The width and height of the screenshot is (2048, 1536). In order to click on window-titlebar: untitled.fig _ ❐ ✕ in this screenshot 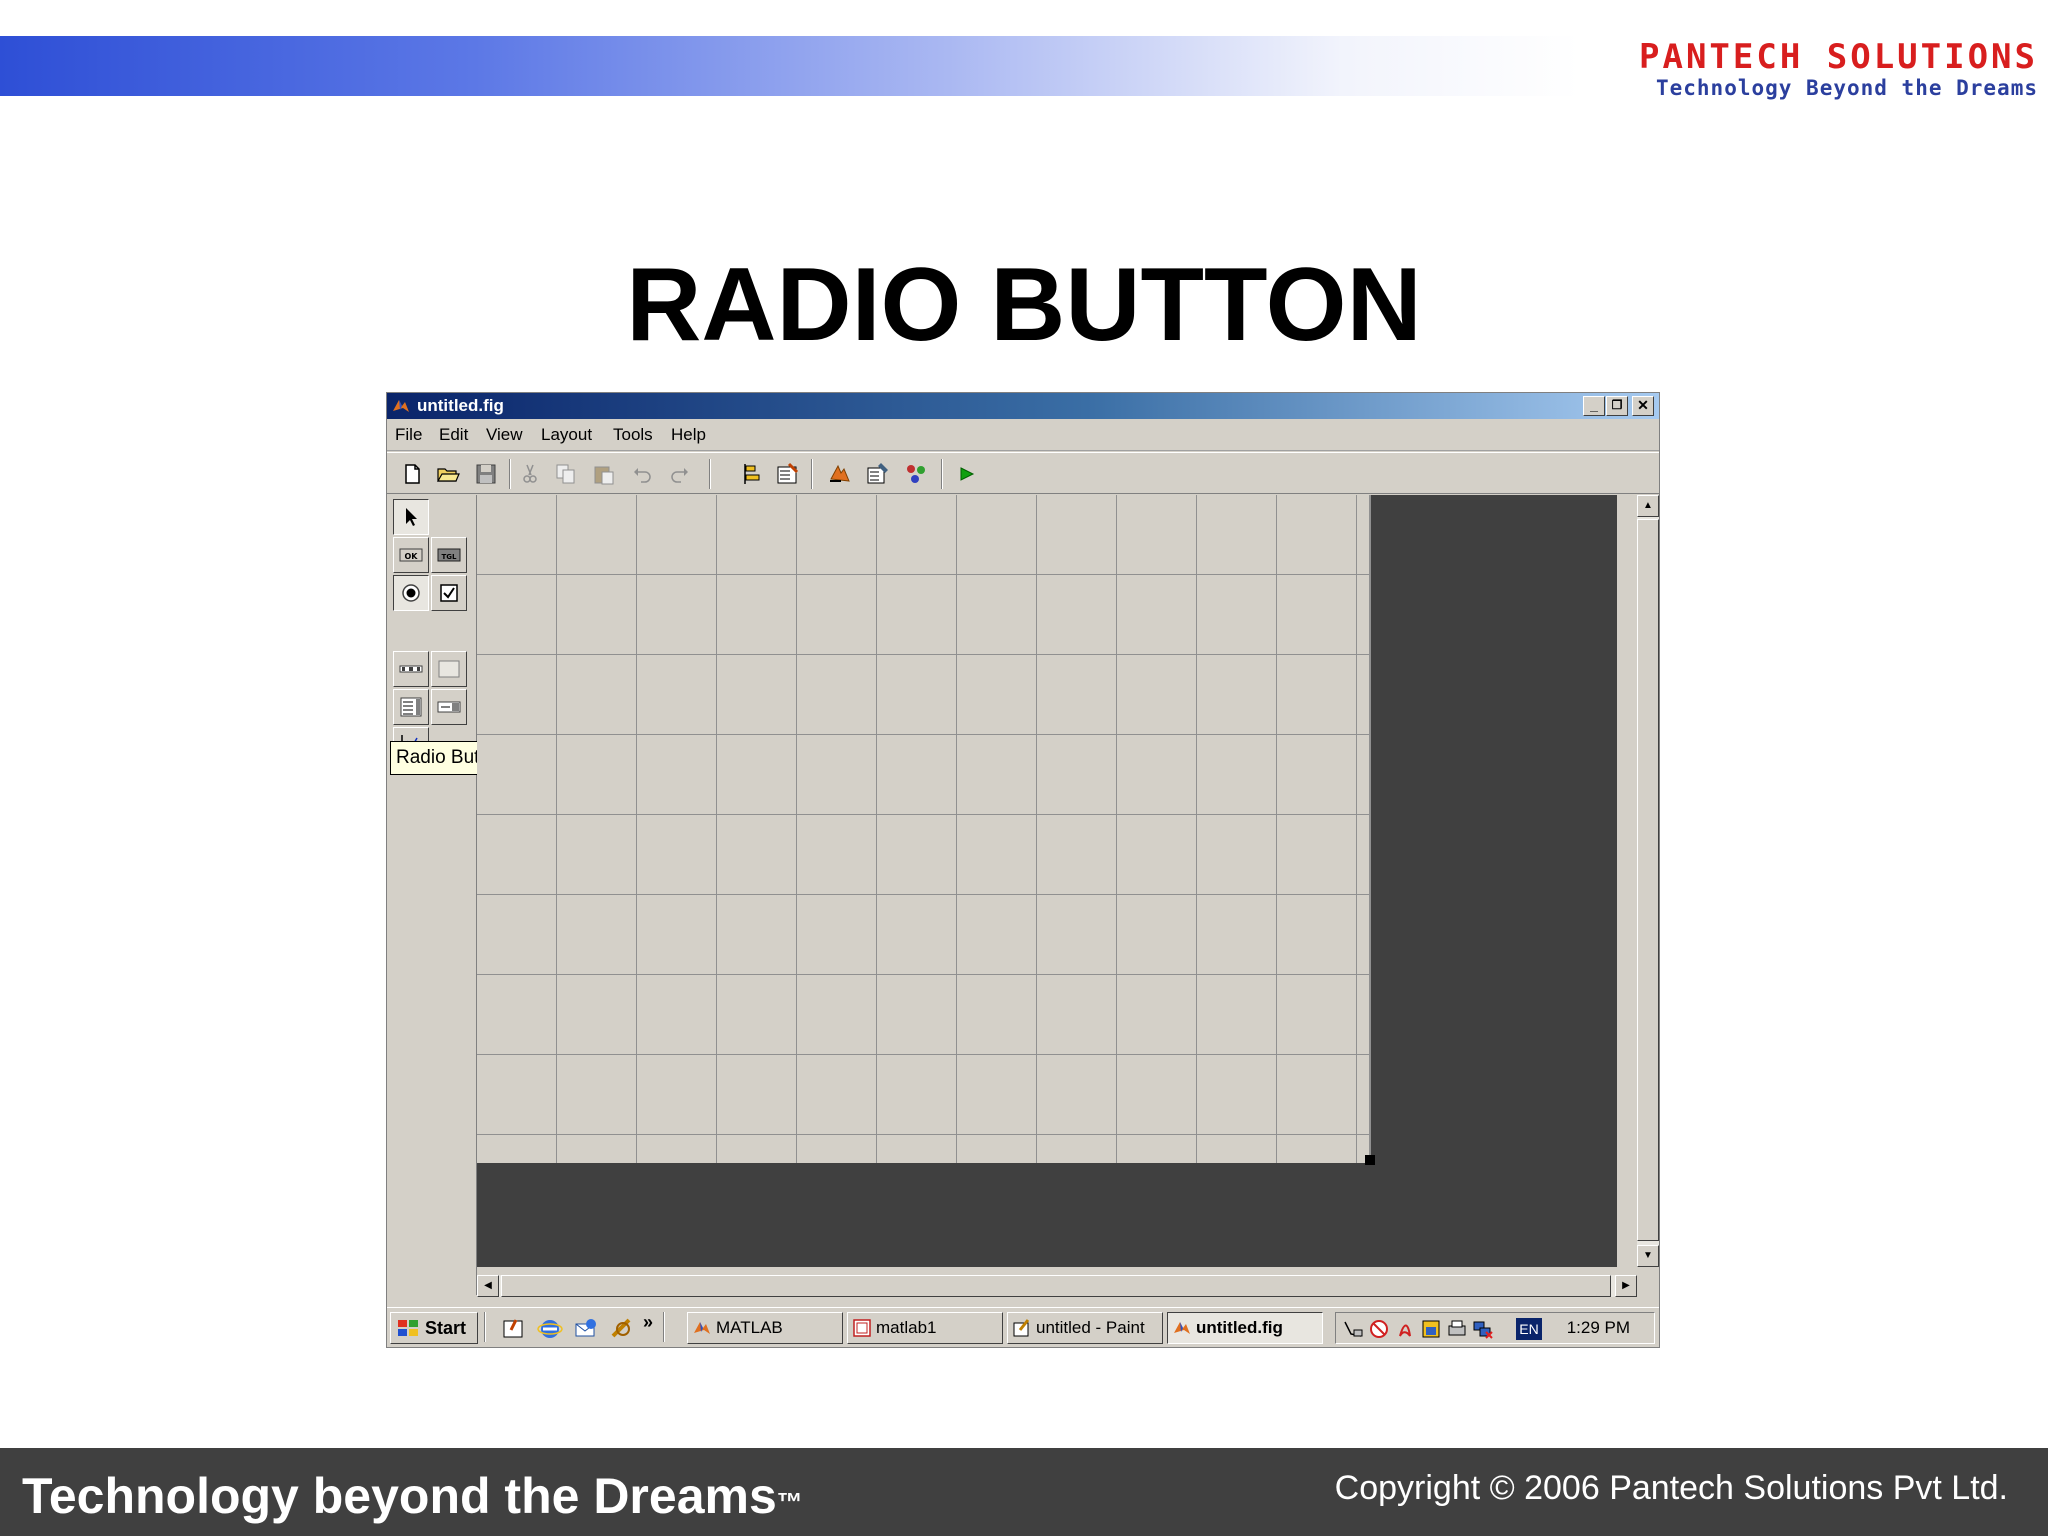, I will do `click(1023, 406)`.